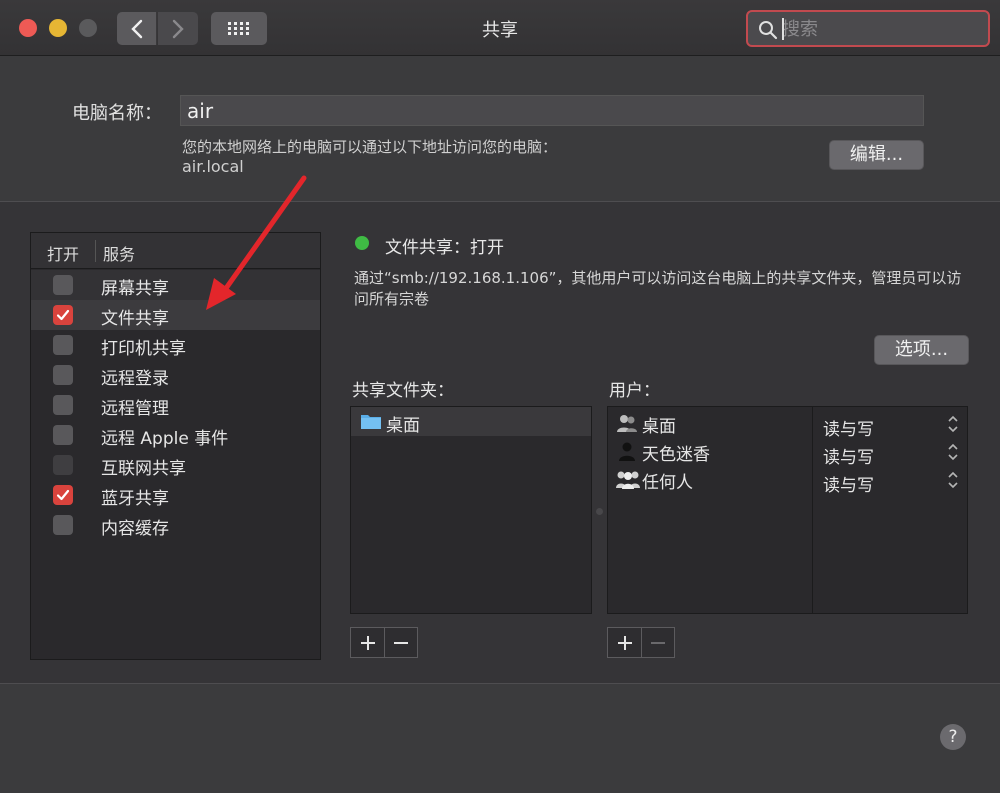  What do you see at coordinates (768, 30) in the screenshot?
I see `search-icon` at bounding box center [768, 30].